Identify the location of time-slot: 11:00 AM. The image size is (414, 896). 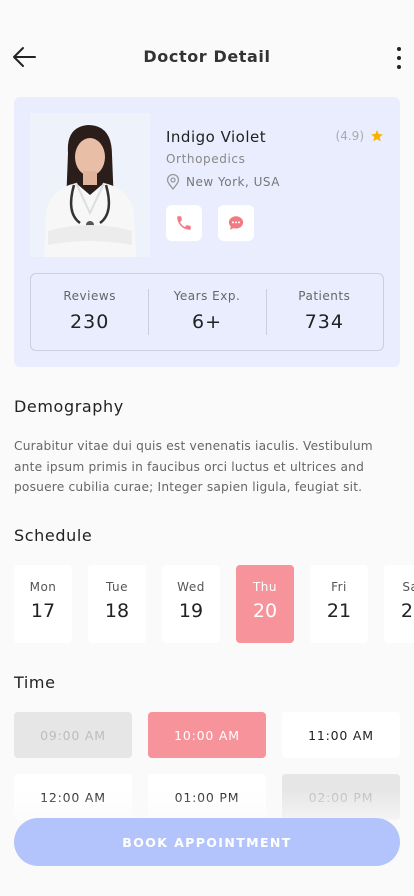
(341, 735).